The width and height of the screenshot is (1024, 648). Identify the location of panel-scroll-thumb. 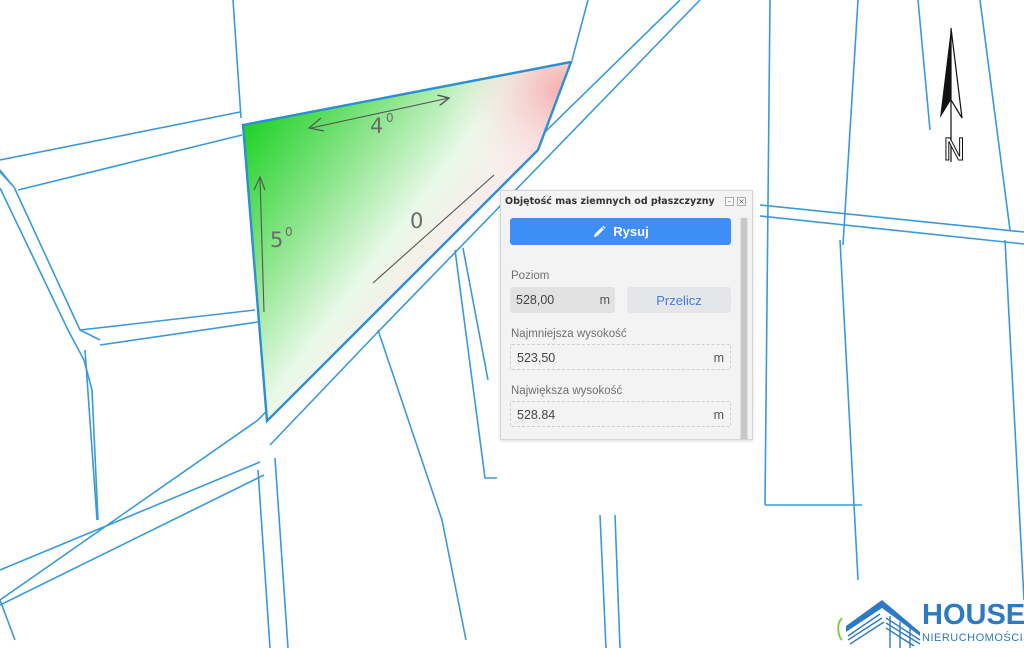
(744, 328).